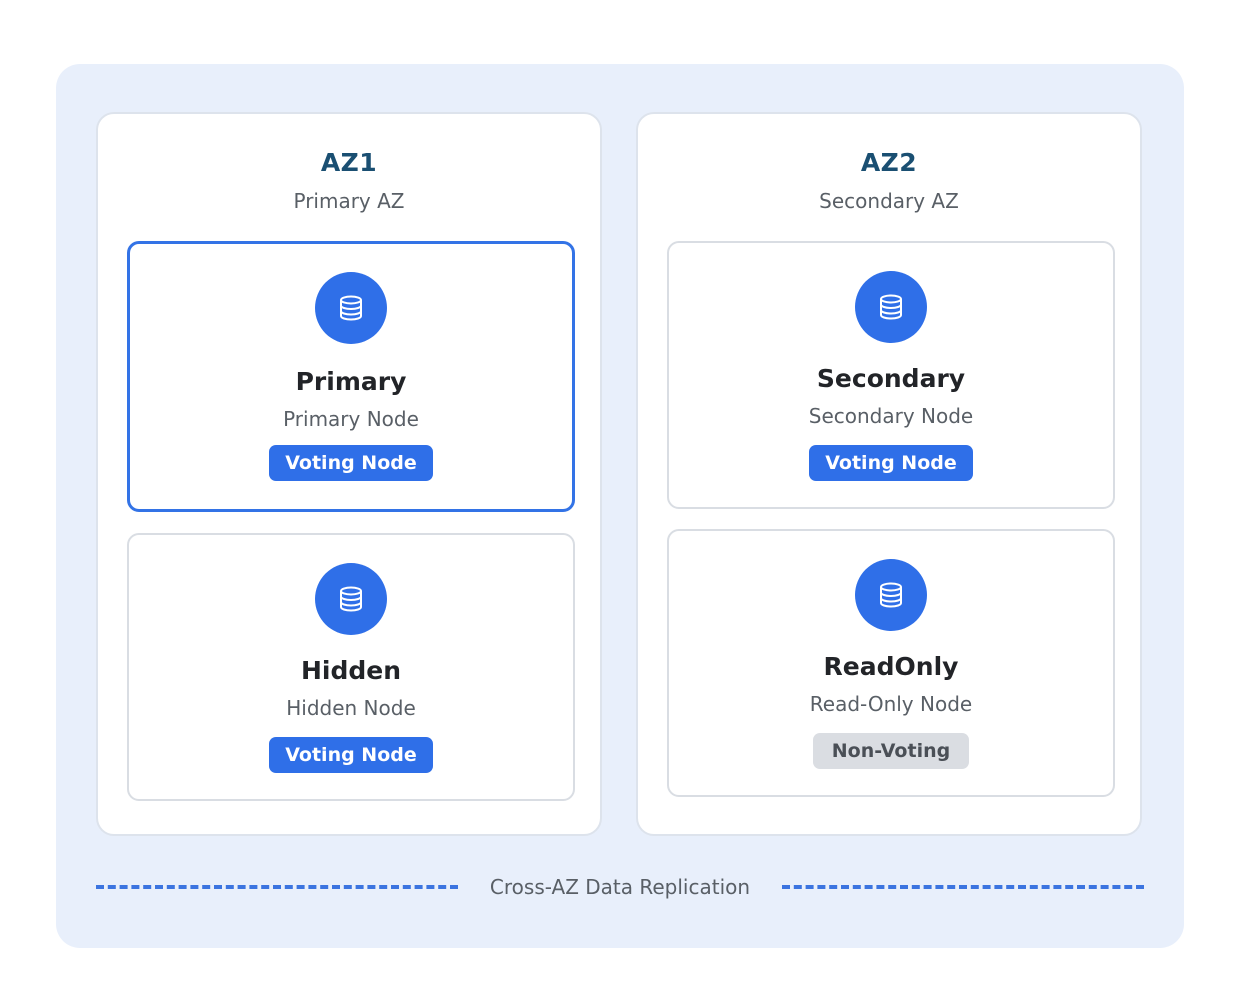 The image size is (1240, 1004). Describe the element at coordinates (349, 162) in the screenshot. I see `zone-title: AZ1` at that location.